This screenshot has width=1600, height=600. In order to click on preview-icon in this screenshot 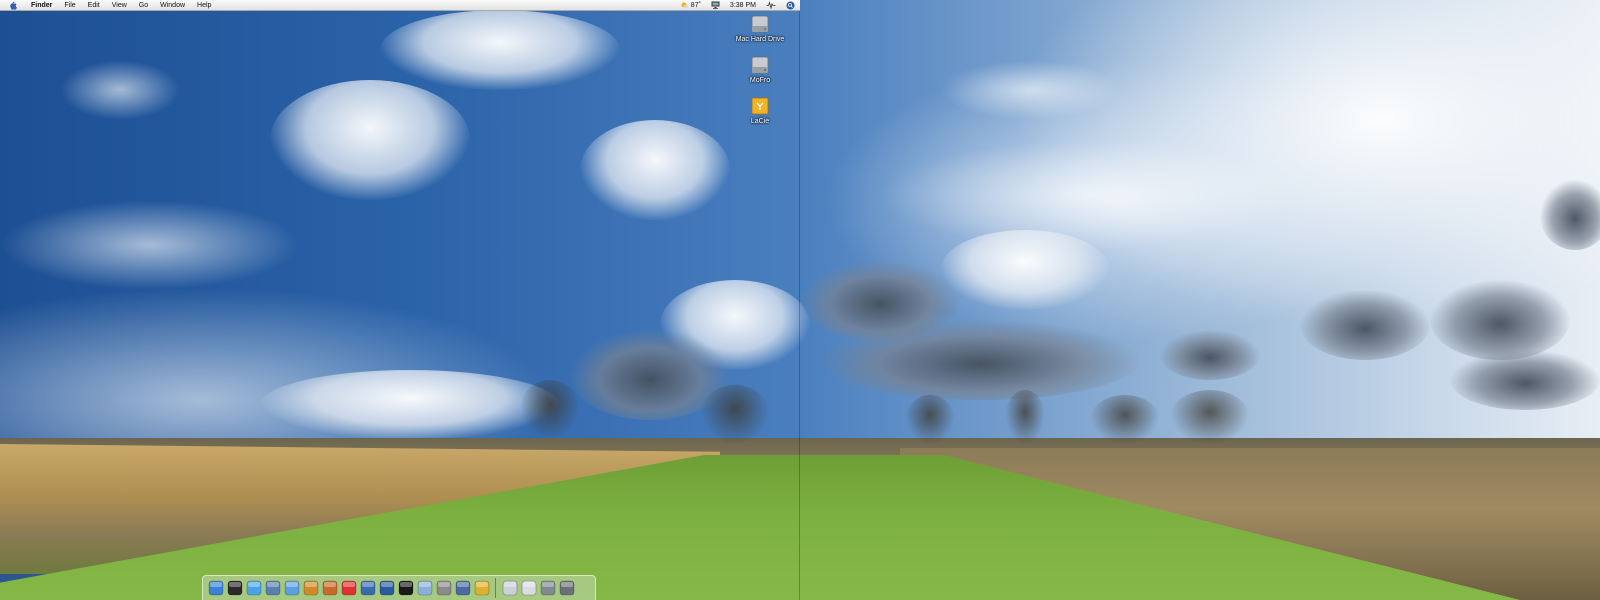, I will do `click(272, 588)`.